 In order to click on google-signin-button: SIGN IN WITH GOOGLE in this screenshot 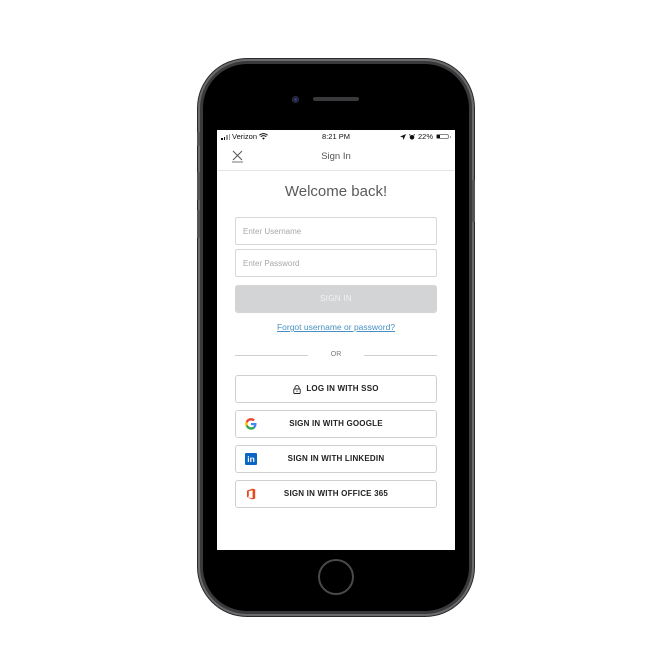, I will do `click(336, 424)`.